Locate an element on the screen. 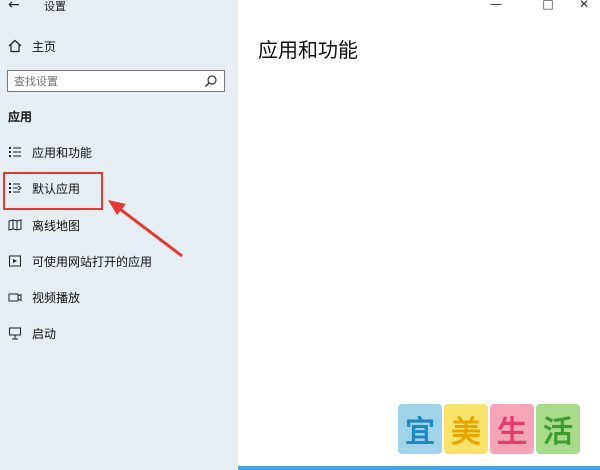 The height and width of the screenshot is (470, 600). startup-icon is located at coordinates (15, 333).